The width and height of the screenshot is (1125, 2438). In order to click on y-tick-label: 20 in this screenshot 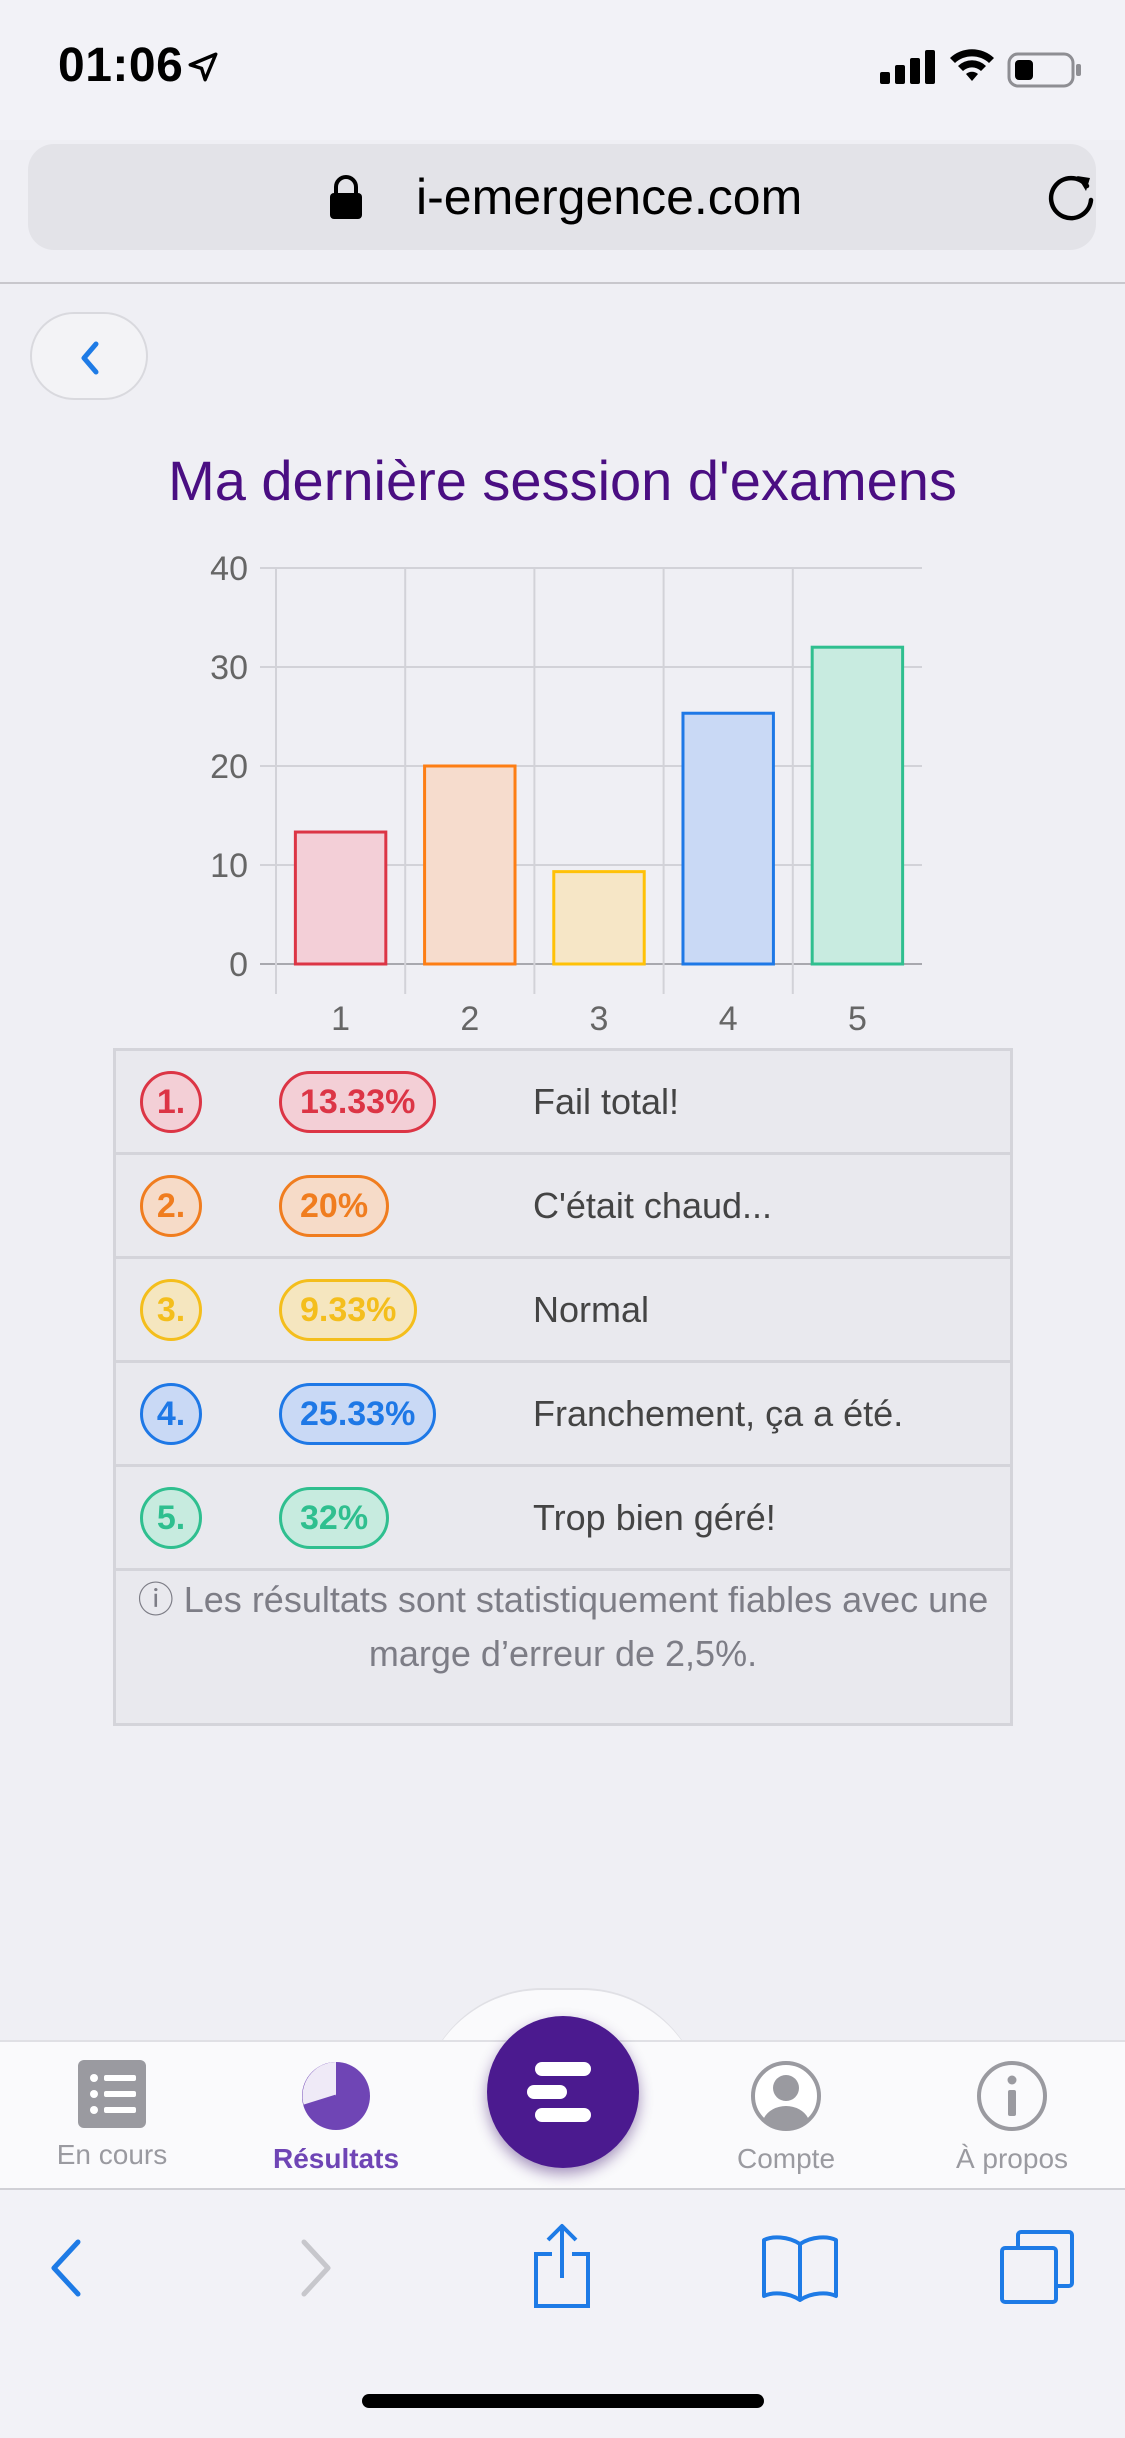, I will do `click(229, 767)`.